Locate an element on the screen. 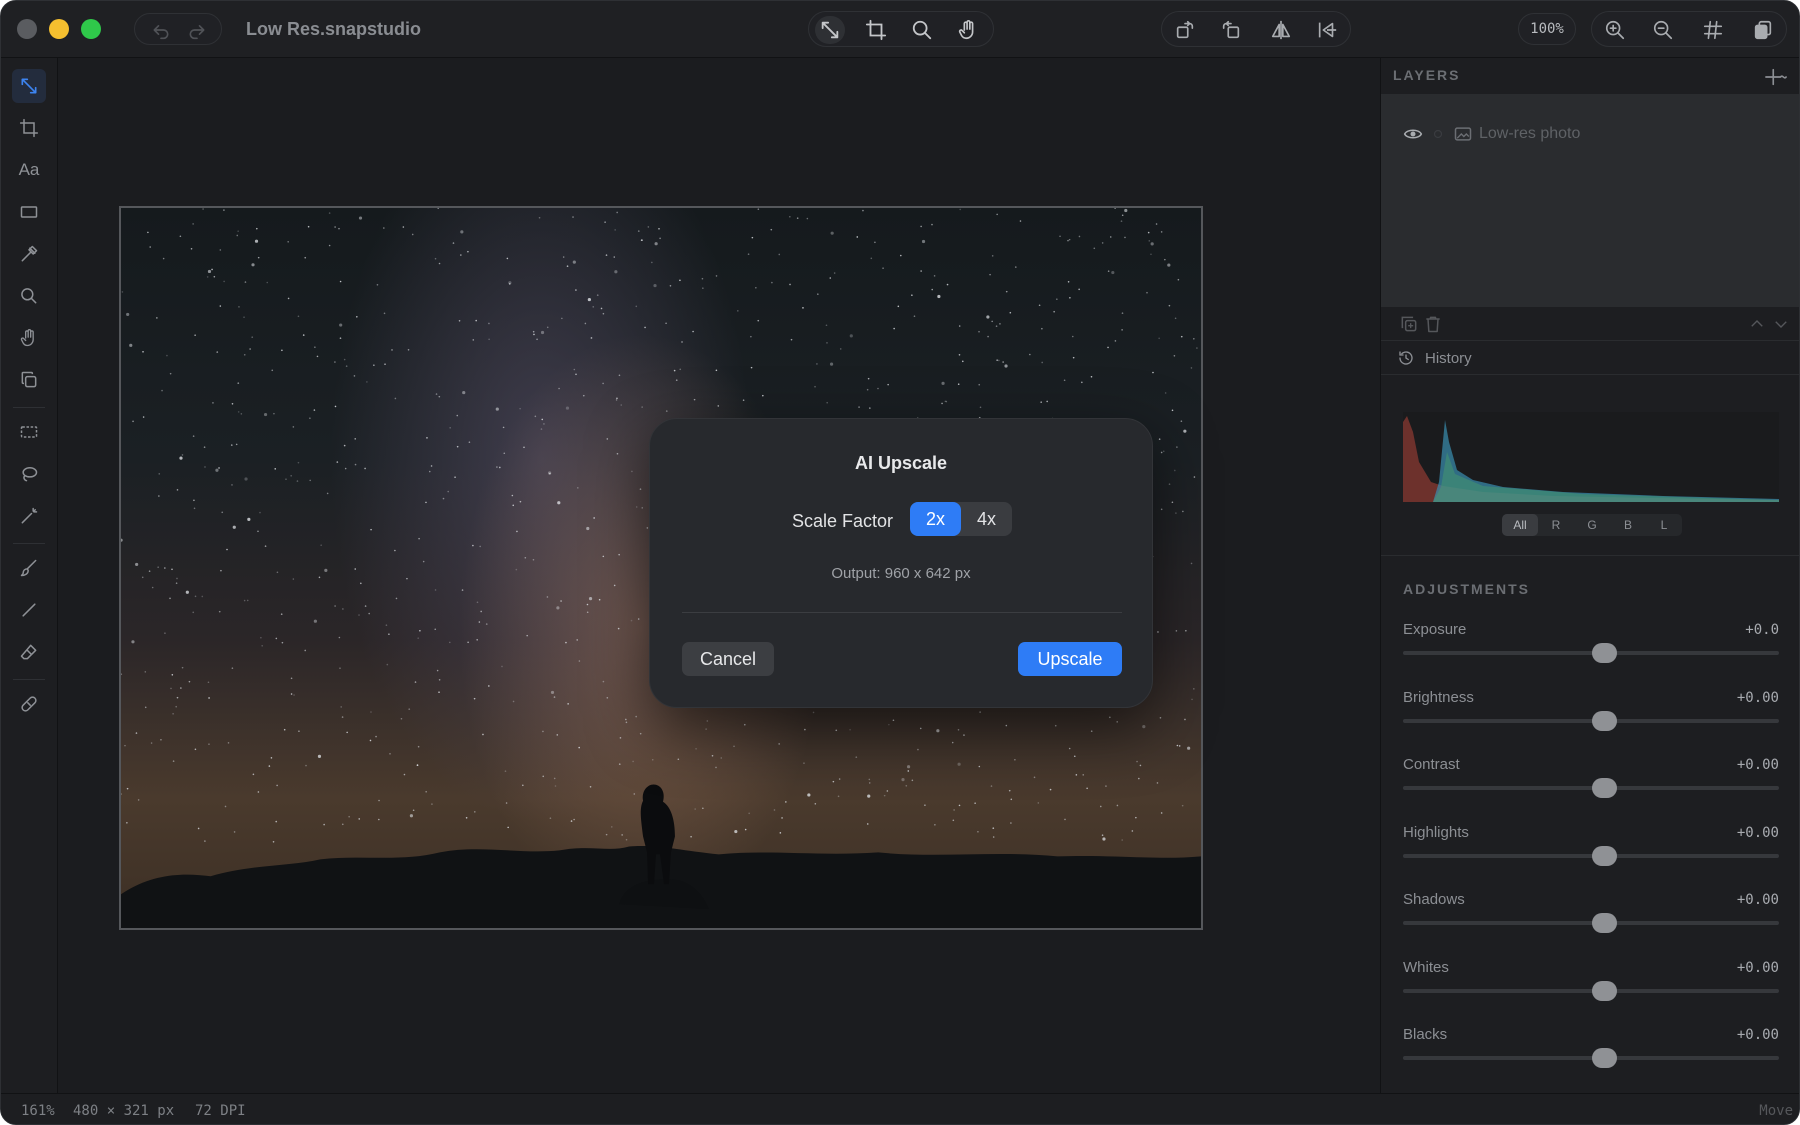  blacks-value: +0.00 is located at coordinates (1758, 1035).